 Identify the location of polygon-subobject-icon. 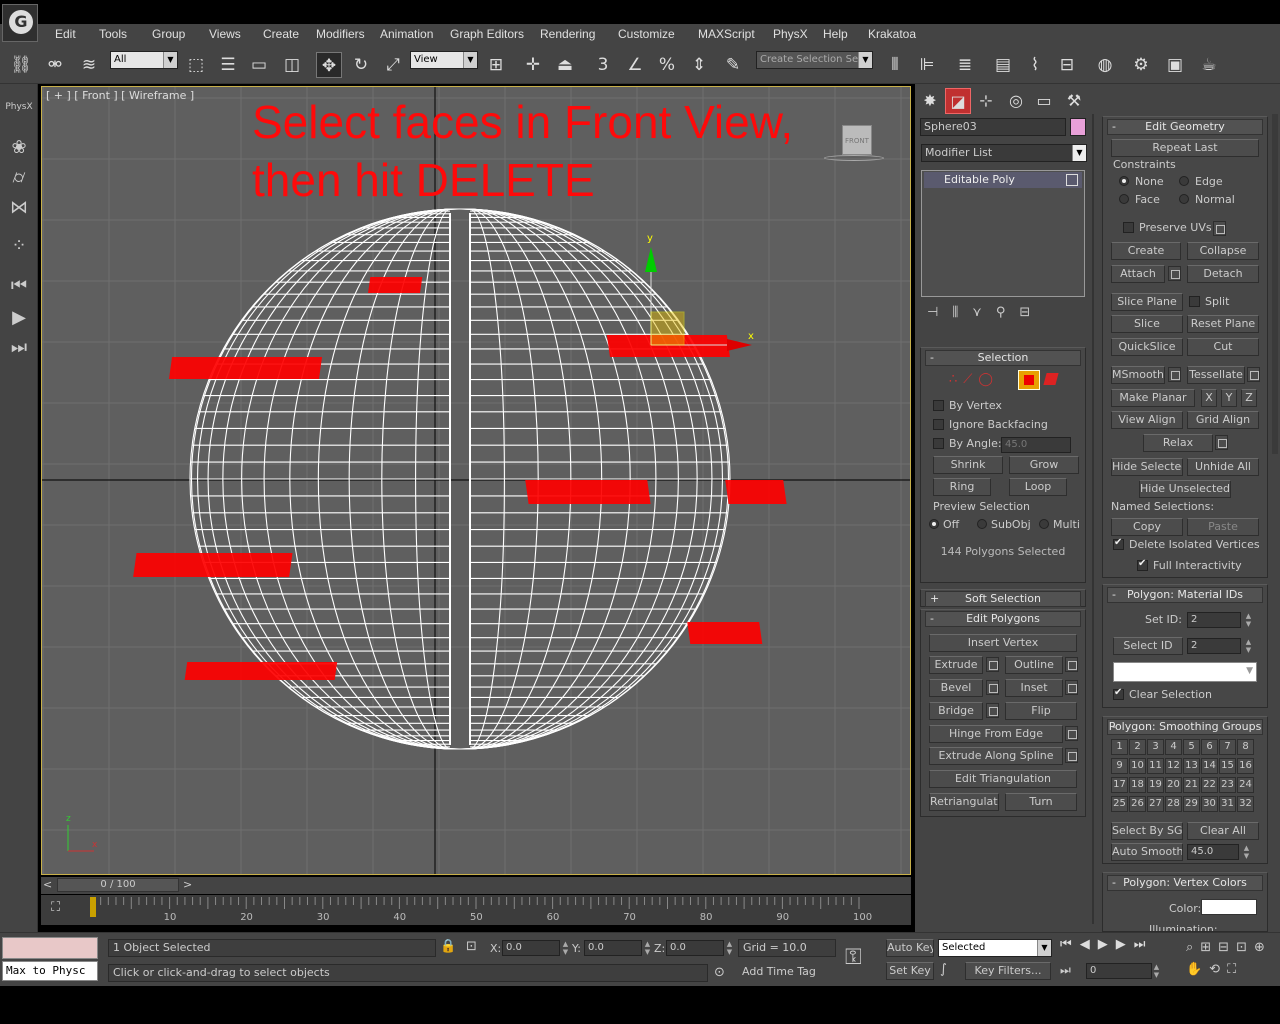
(1029, 380).